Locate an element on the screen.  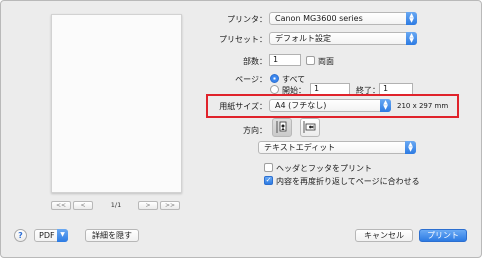
portrait-button is located at coordinates (282, 127).